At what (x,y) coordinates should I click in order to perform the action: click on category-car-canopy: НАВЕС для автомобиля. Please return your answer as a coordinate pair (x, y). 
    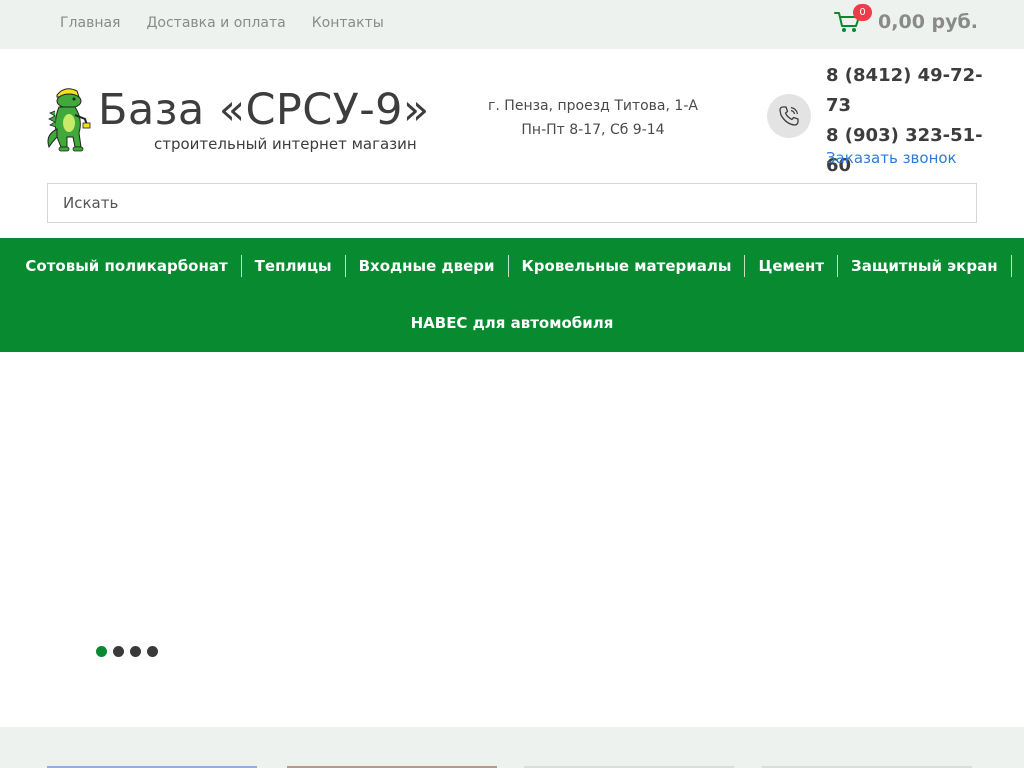
    Looking at the image, I should click on (512, 323).